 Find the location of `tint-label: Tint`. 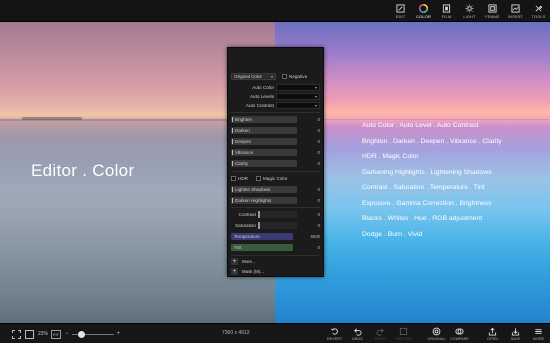

tint-label: Tint is located at coordinates (238, 247).